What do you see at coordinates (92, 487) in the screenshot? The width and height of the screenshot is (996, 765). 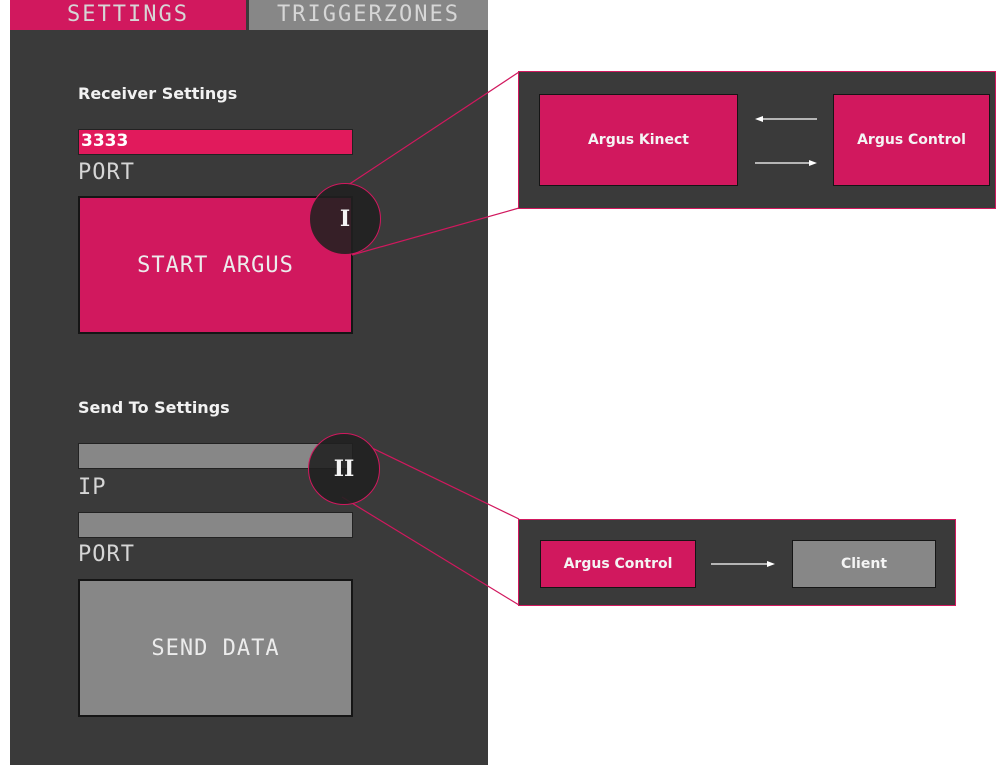 I see `send-ip-label: IP` at bounding box center [92, 487].